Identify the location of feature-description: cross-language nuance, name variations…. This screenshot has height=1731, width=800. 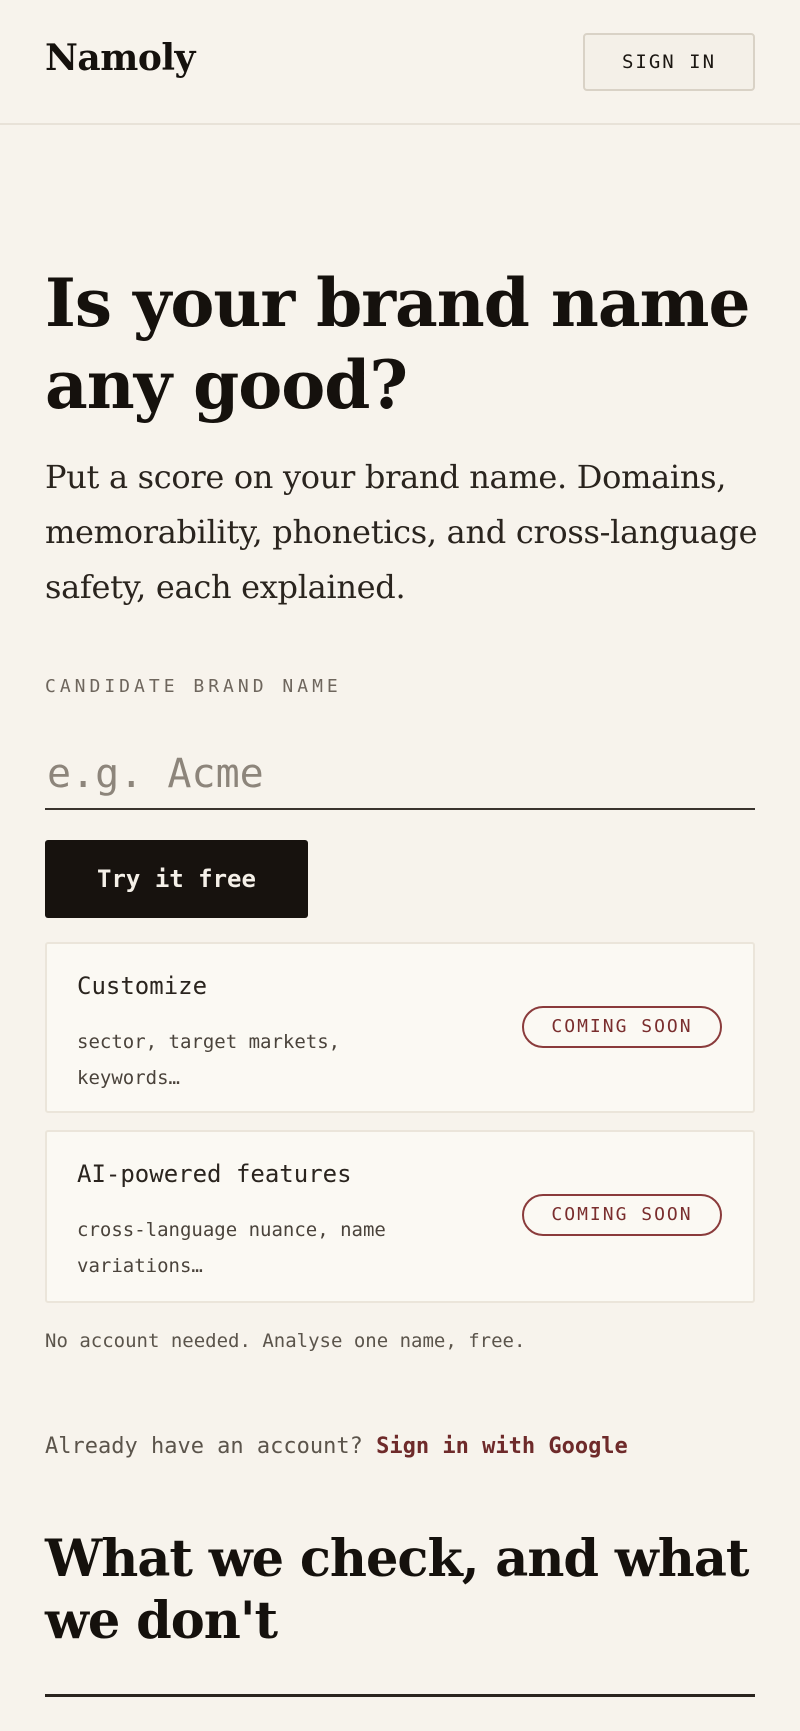
(231, 1248).